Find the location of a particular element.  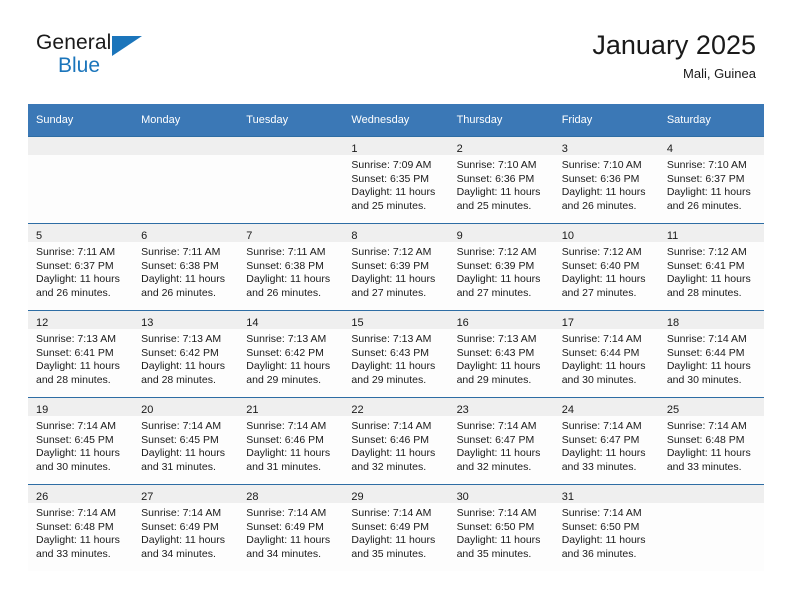

day-number-band: 24 is located at coordinates (606, 407).